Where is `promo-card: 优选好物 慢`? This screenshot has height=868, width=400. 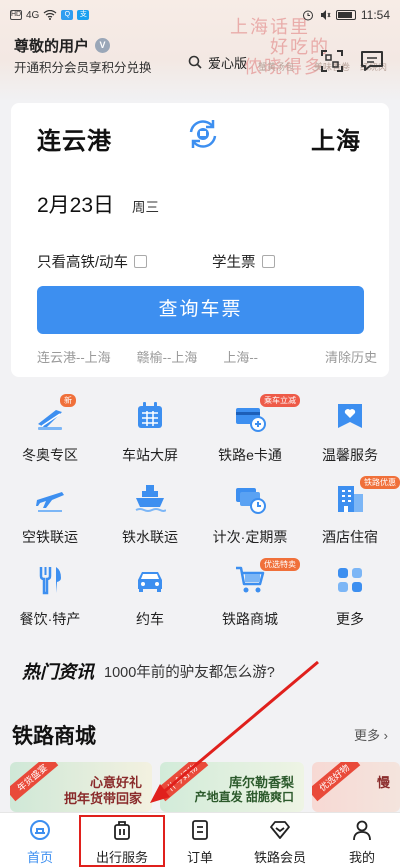
promo-card: 优选好物 慢 is located at coordinates (356, 787).